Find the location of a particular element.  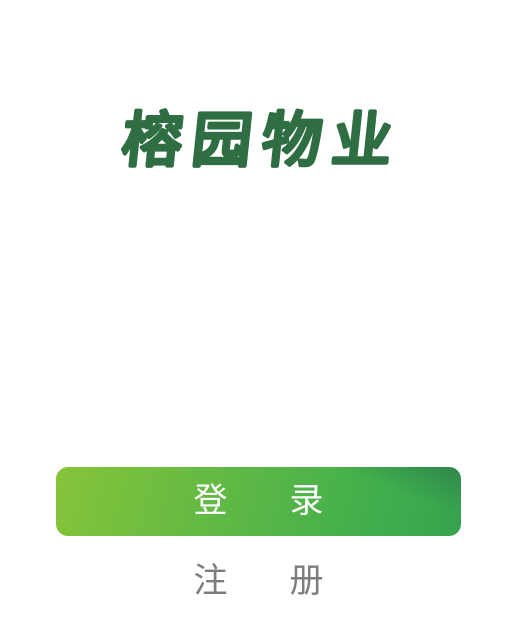

brand-logo-graphic: 榕园物业 is located at coordinates (262, 141).